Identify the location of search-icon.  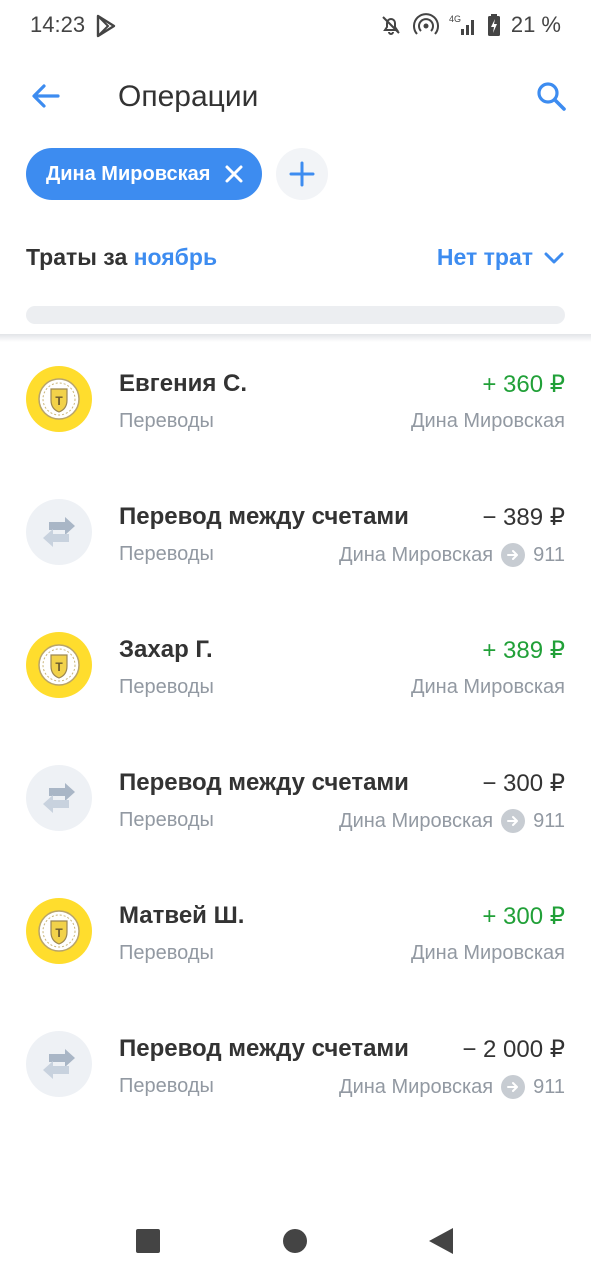
(551, 96).